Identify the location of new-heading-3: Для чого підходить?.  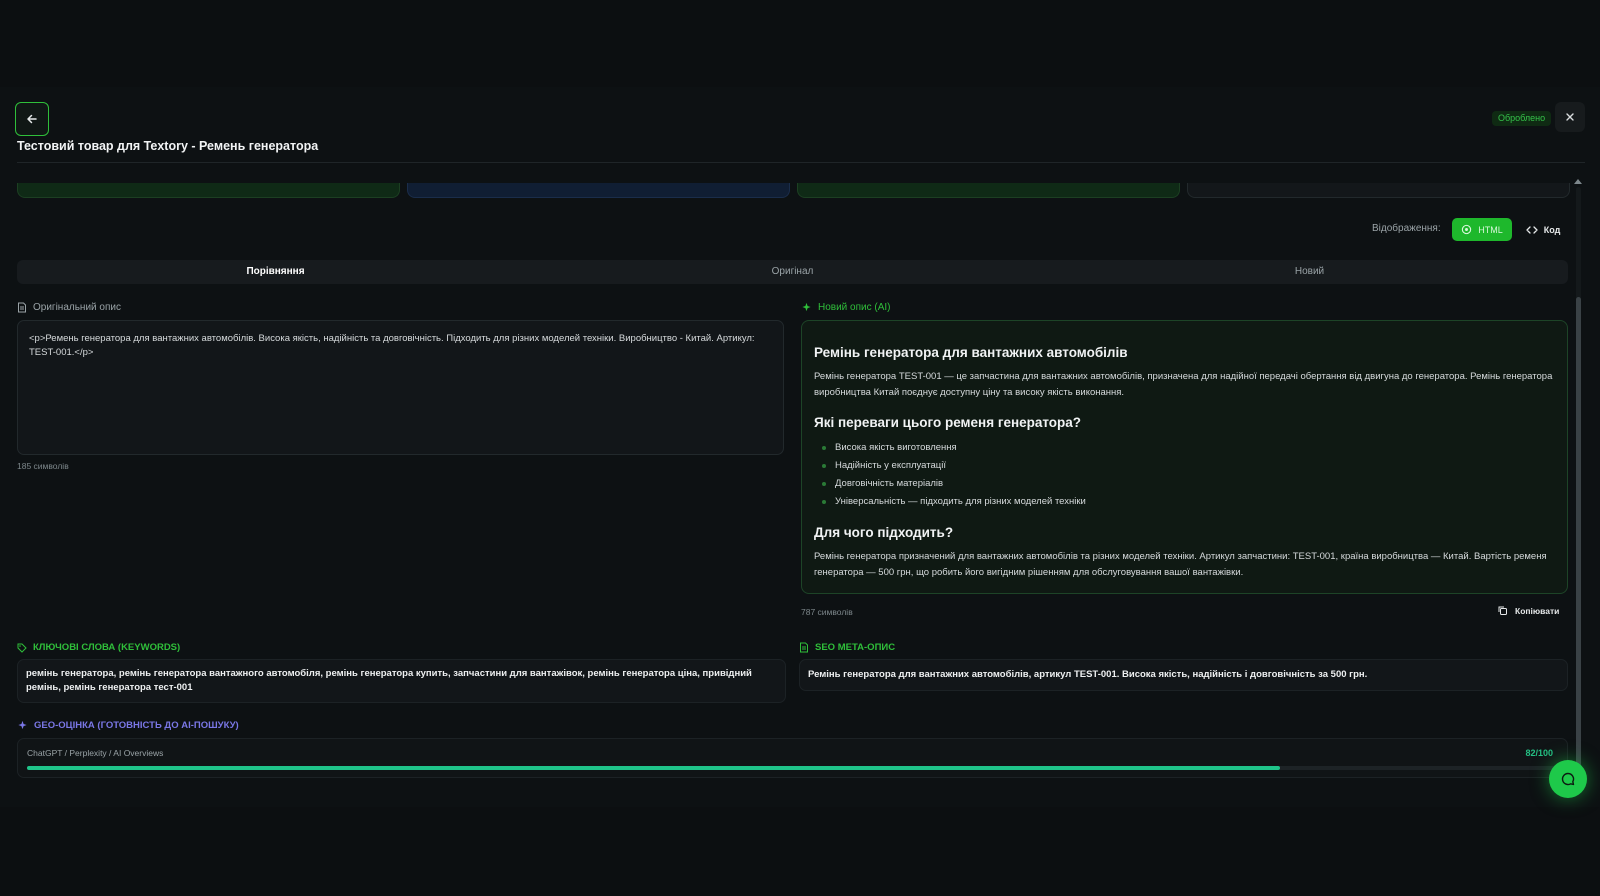
(884, 532).